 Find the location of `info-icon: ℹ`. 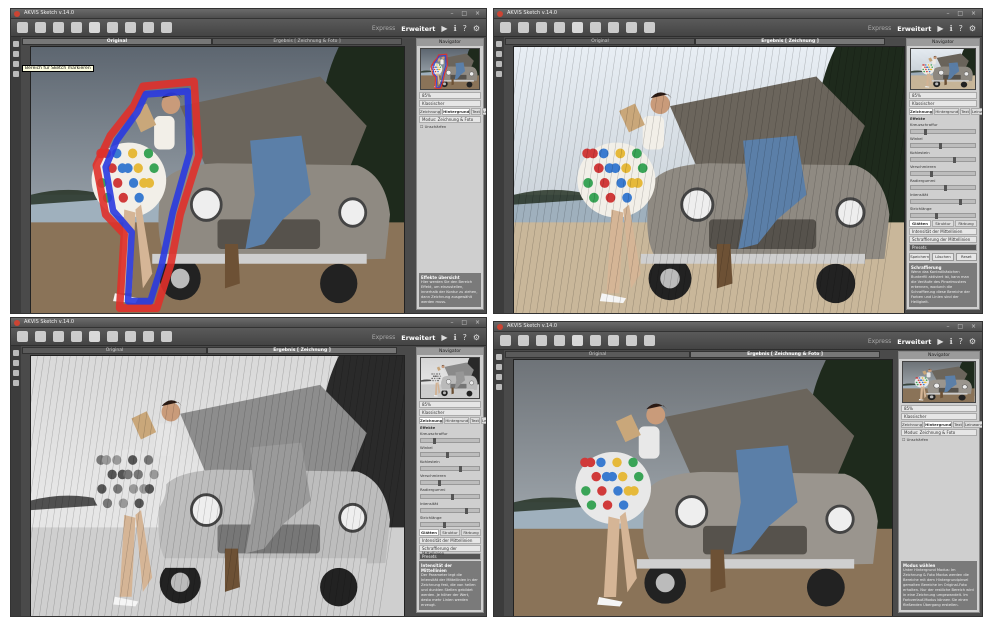

info-icon: ℹ is located at coordinates (951, 28).